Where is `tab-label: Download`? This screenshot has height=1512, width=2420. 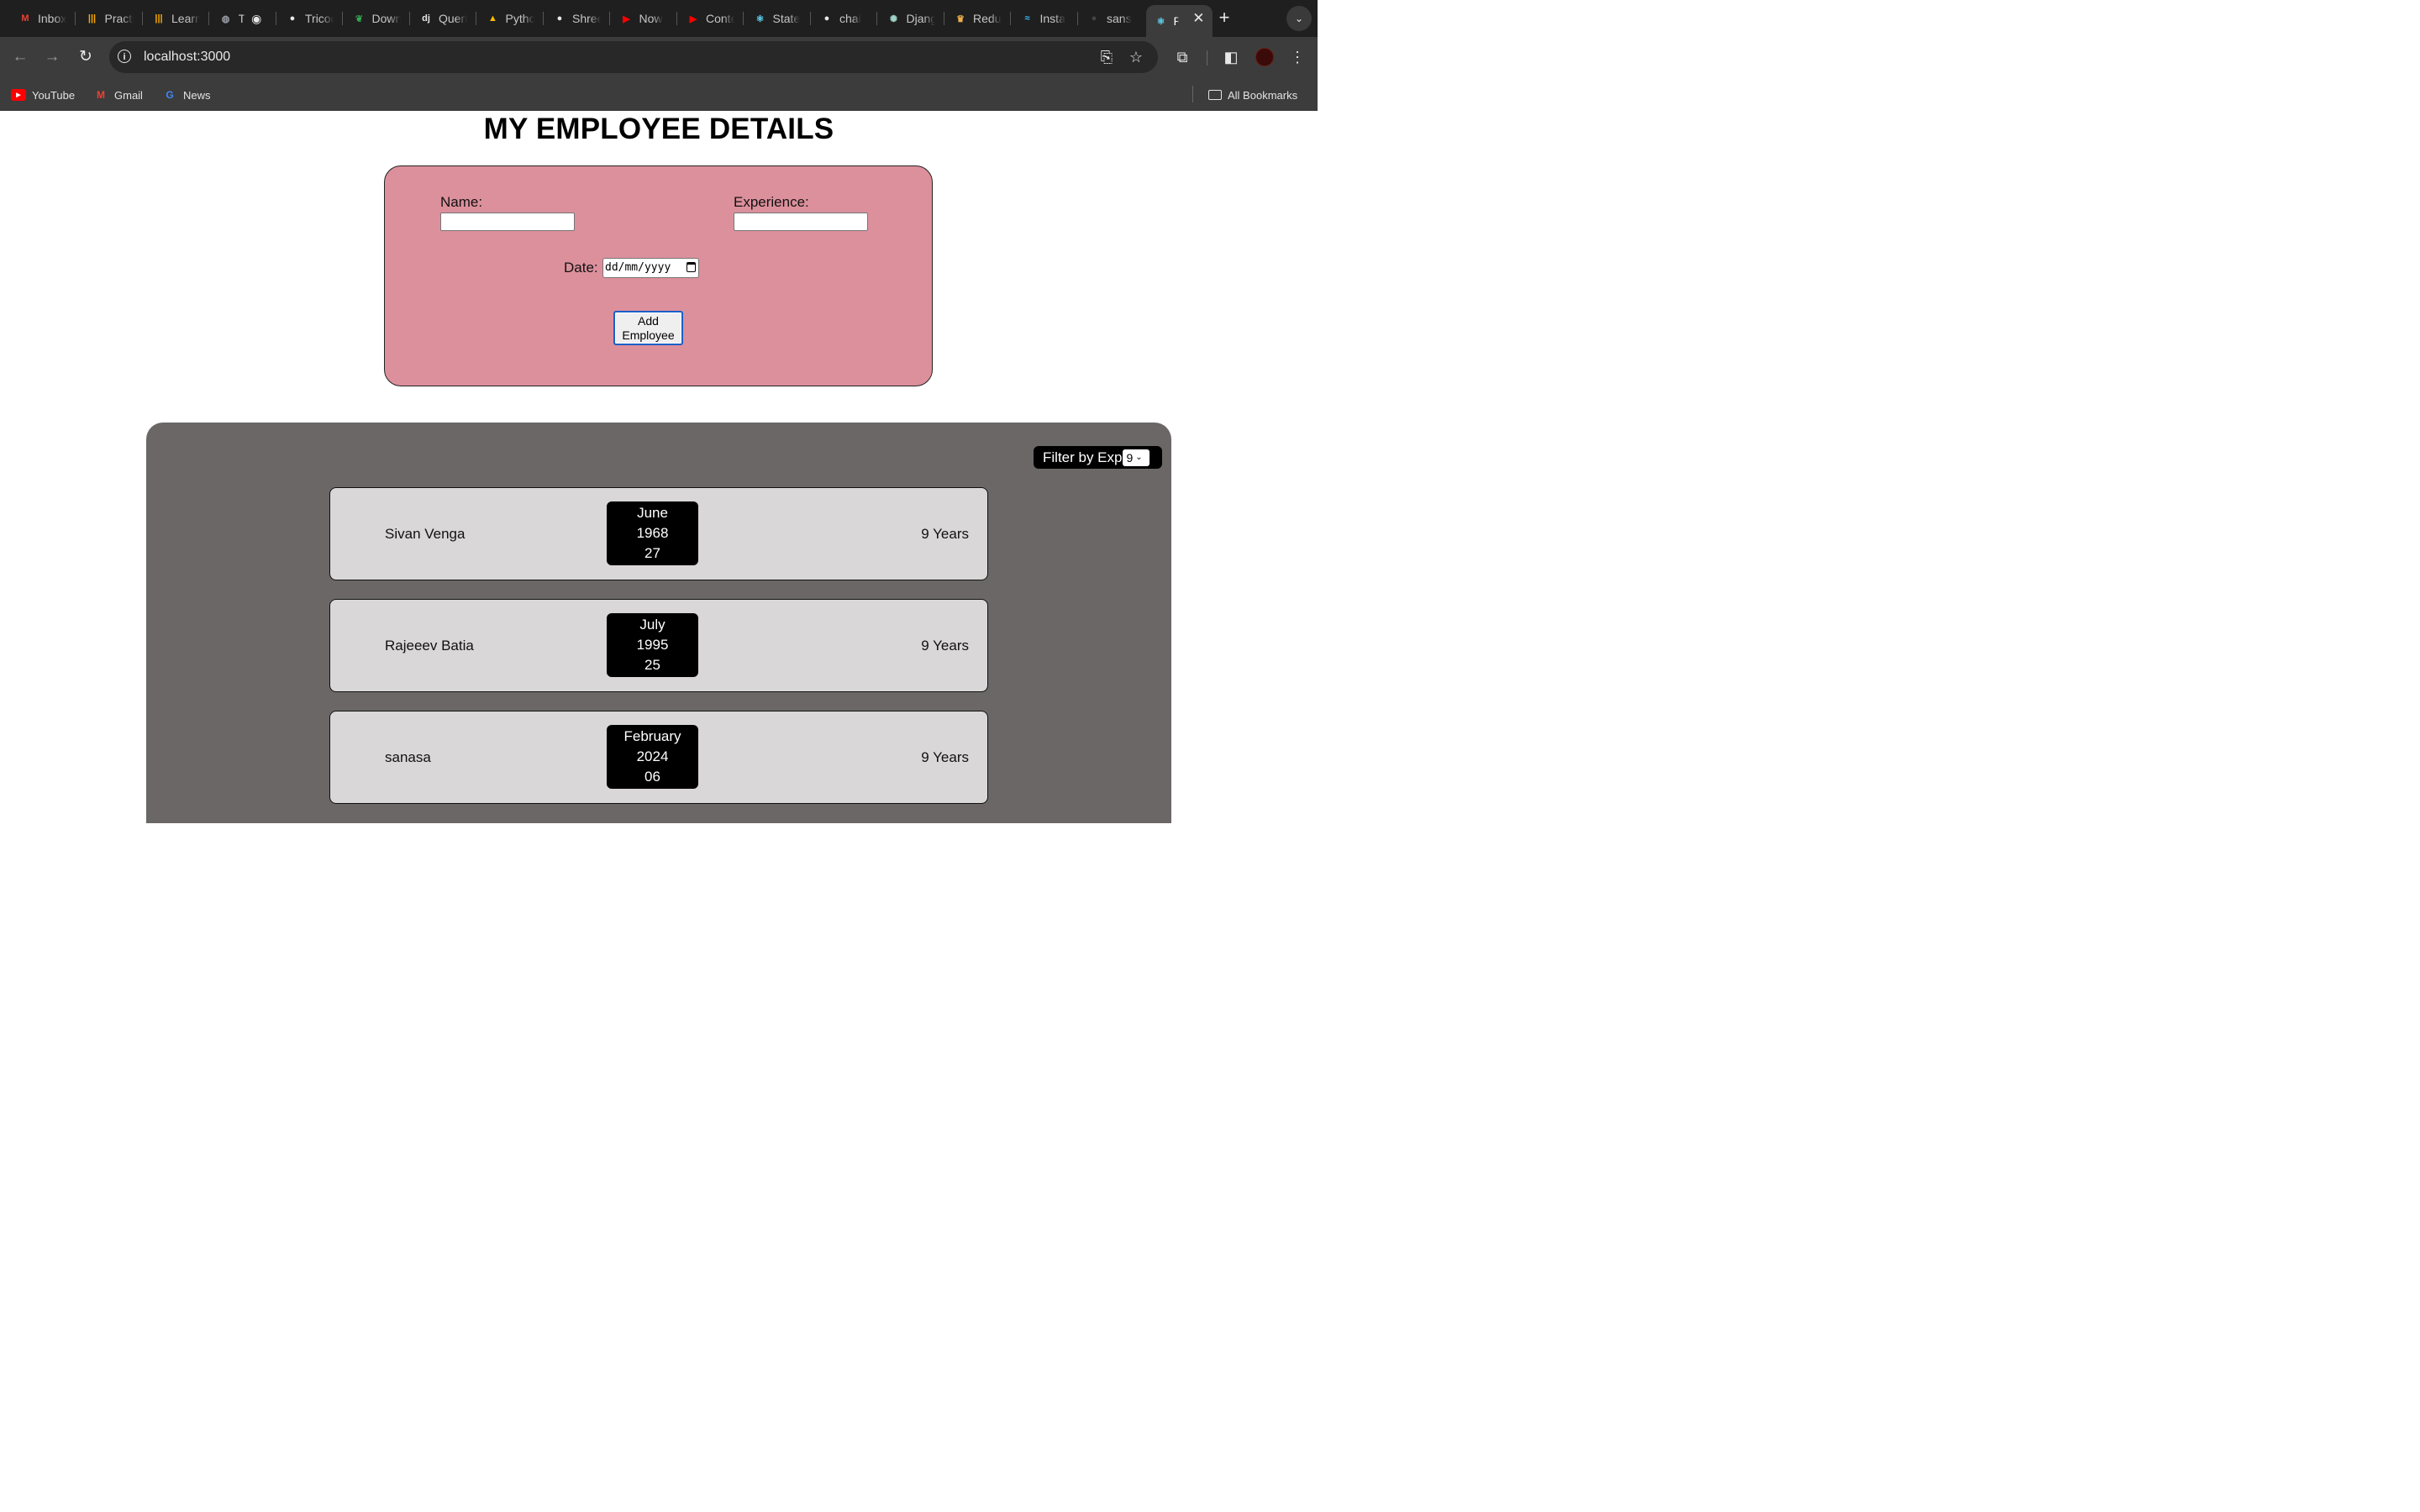
tab-label: Download is located at coordinates (386, 18).